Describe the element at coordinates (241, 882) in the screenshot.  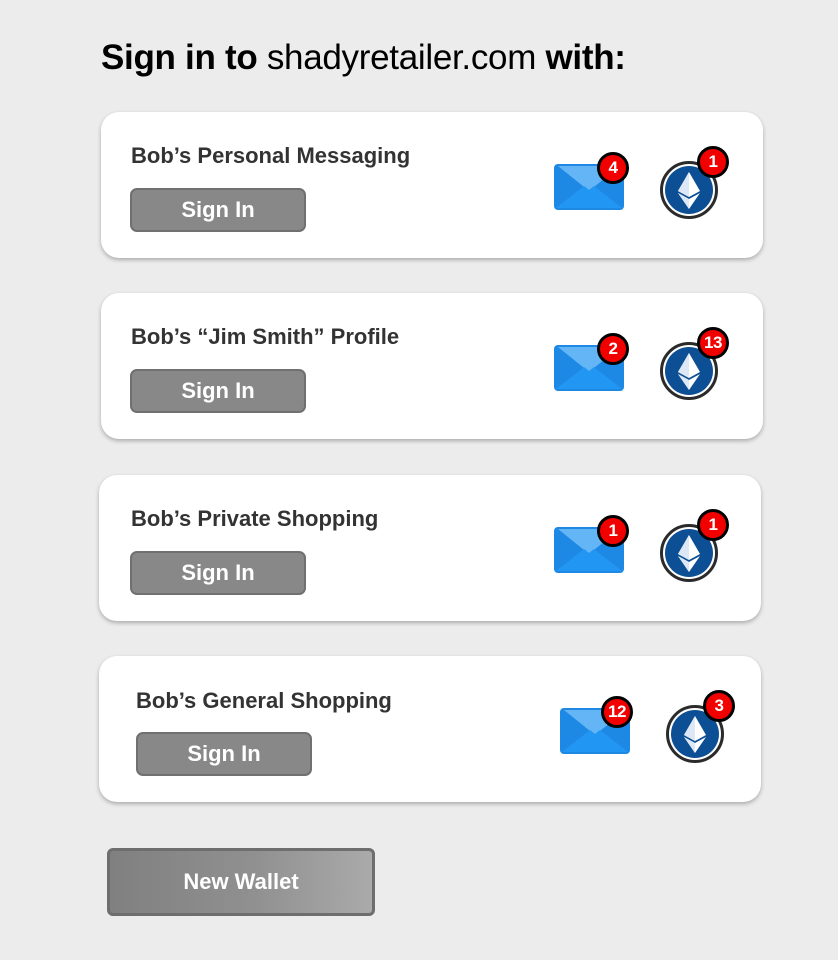
I see `new-wallet-button: New Wallet` at that location.